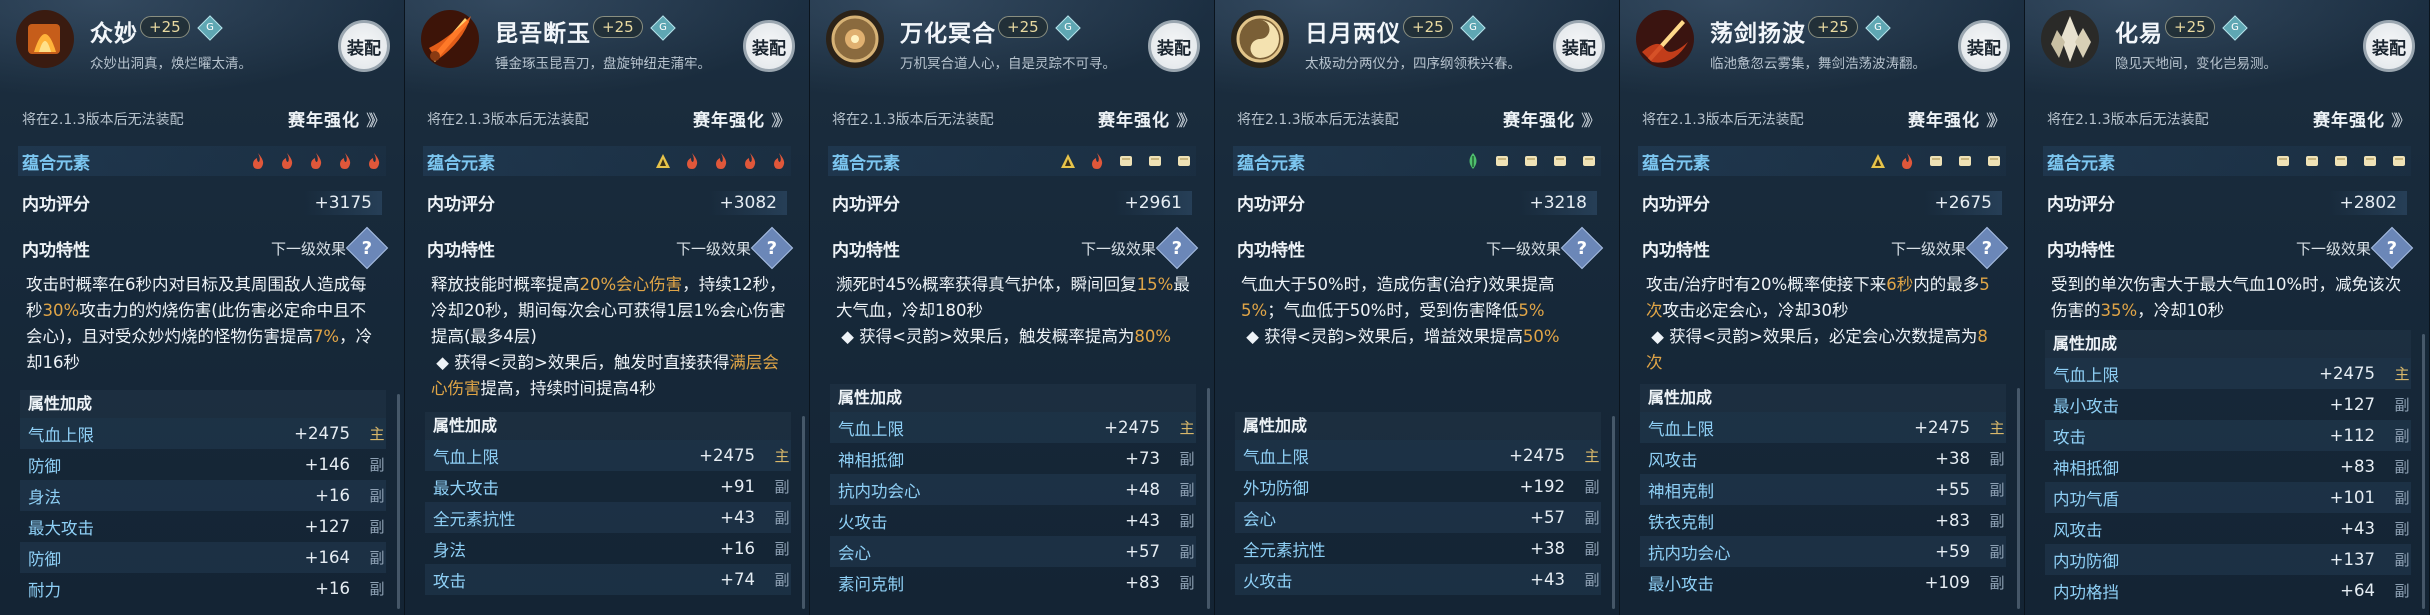 This screenshot has height=615, width=2430. I want to click on help-glyph: ?, so click(367, 248).